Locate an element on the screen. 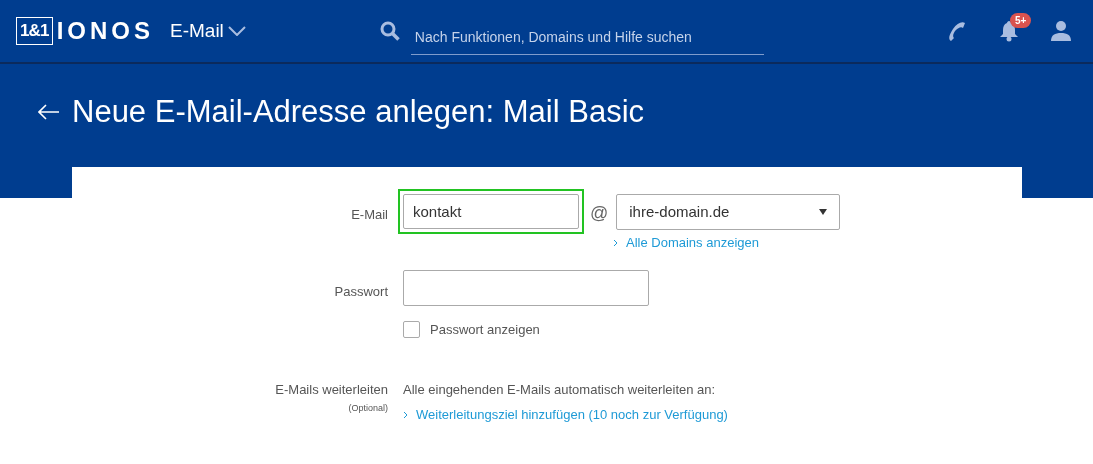  product-menu: E-Mail is located at coordinates (208, 31).